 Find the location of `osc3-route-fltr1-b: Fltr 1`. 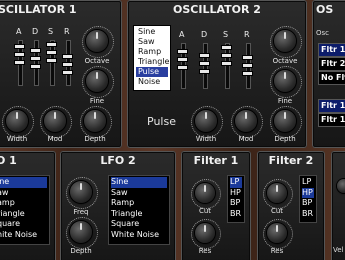

osc3-route-fltr1-b: Fltr 1 is located at coordinates (331, 106).